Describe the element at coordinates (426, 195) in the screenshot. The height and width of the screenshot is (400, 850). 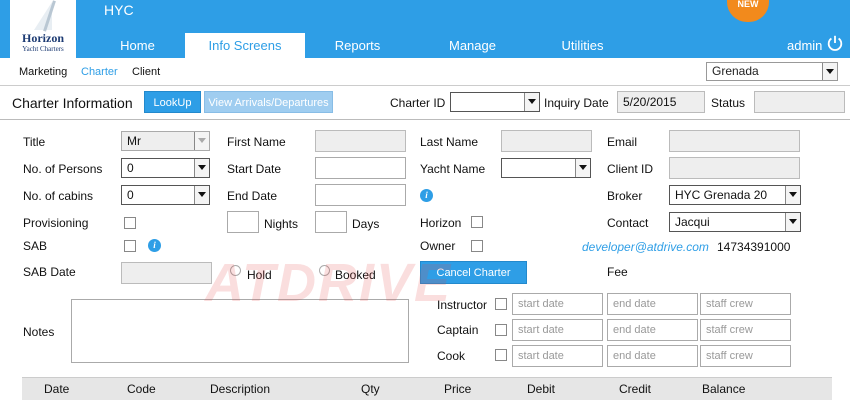
I see `yacht-info-icon: i` at that location.